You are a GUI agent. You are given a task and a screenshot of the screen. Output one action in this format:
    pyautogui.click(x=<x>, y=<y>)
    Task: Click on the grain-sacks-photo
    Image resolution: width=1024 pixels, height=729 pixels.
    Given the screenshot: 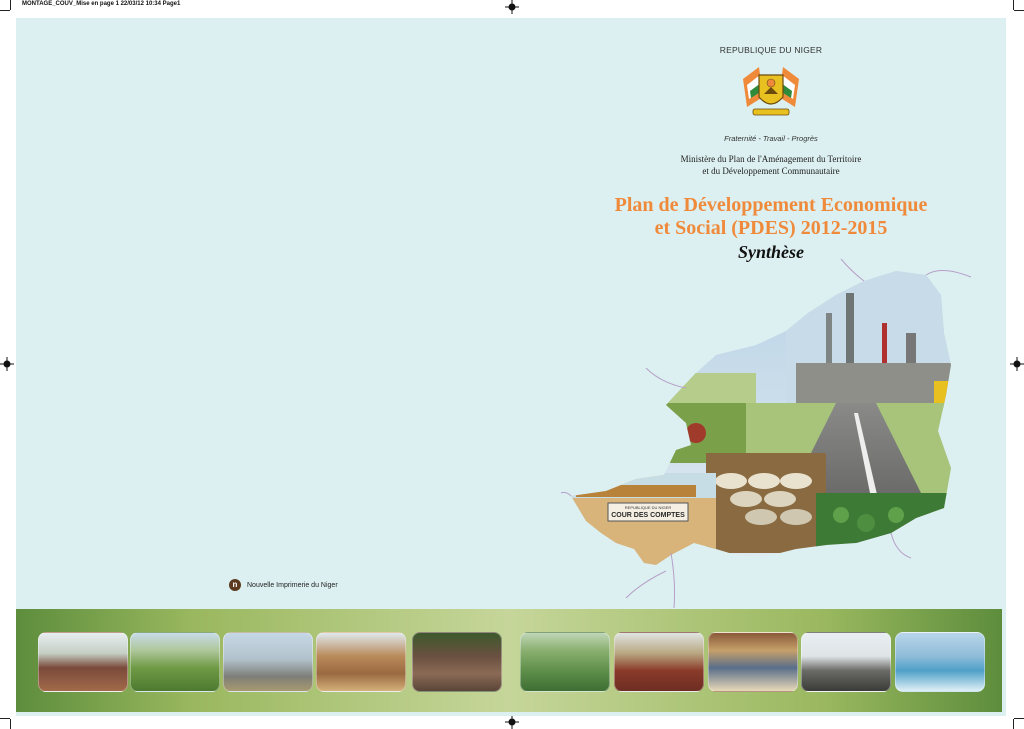 What is the action you would take?
    pyautogui.click(x=766, y=503)
    